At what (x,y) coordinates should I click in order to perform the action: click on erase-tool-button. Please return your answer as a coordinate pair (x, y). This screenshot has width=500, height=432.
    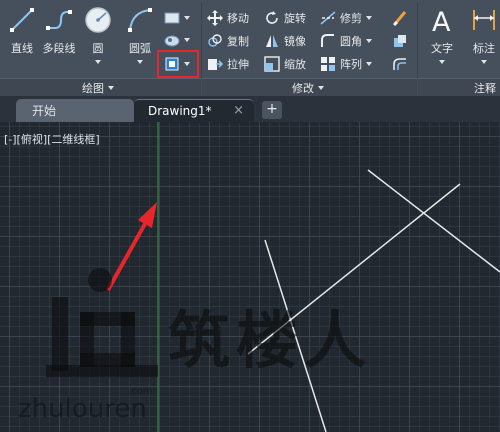
    Looking at the image, I should click on (400, 18).